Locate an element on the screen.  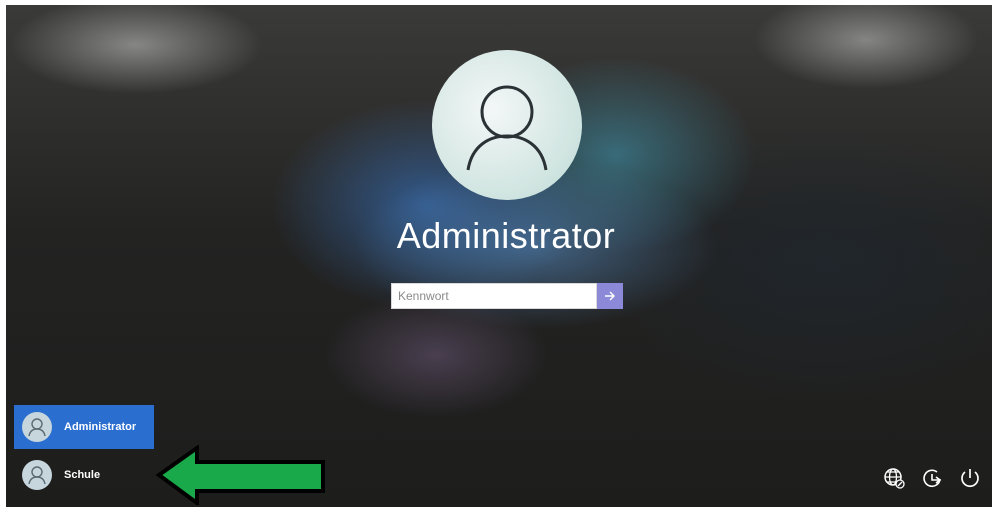
submit-button is located at coordinates (610, 296).